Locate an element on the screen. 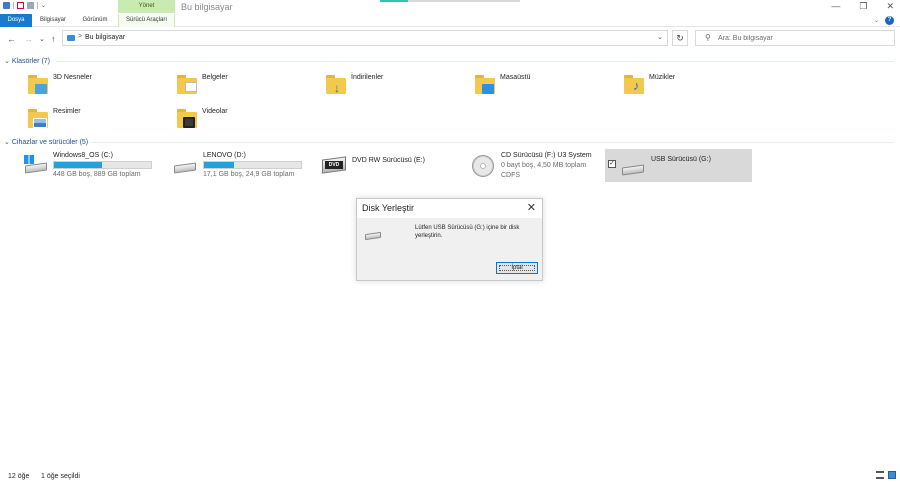 Image resolution: width=900 pixels, height=482 pixels. search-input is located at coordinates (803, 38).